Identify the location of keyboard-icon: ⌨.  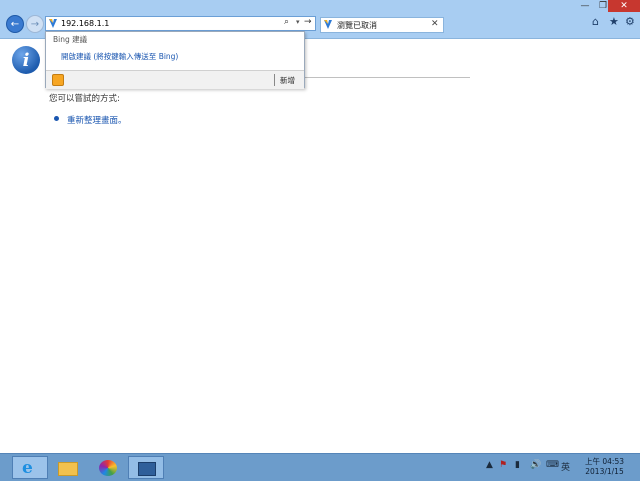
(552, 465).